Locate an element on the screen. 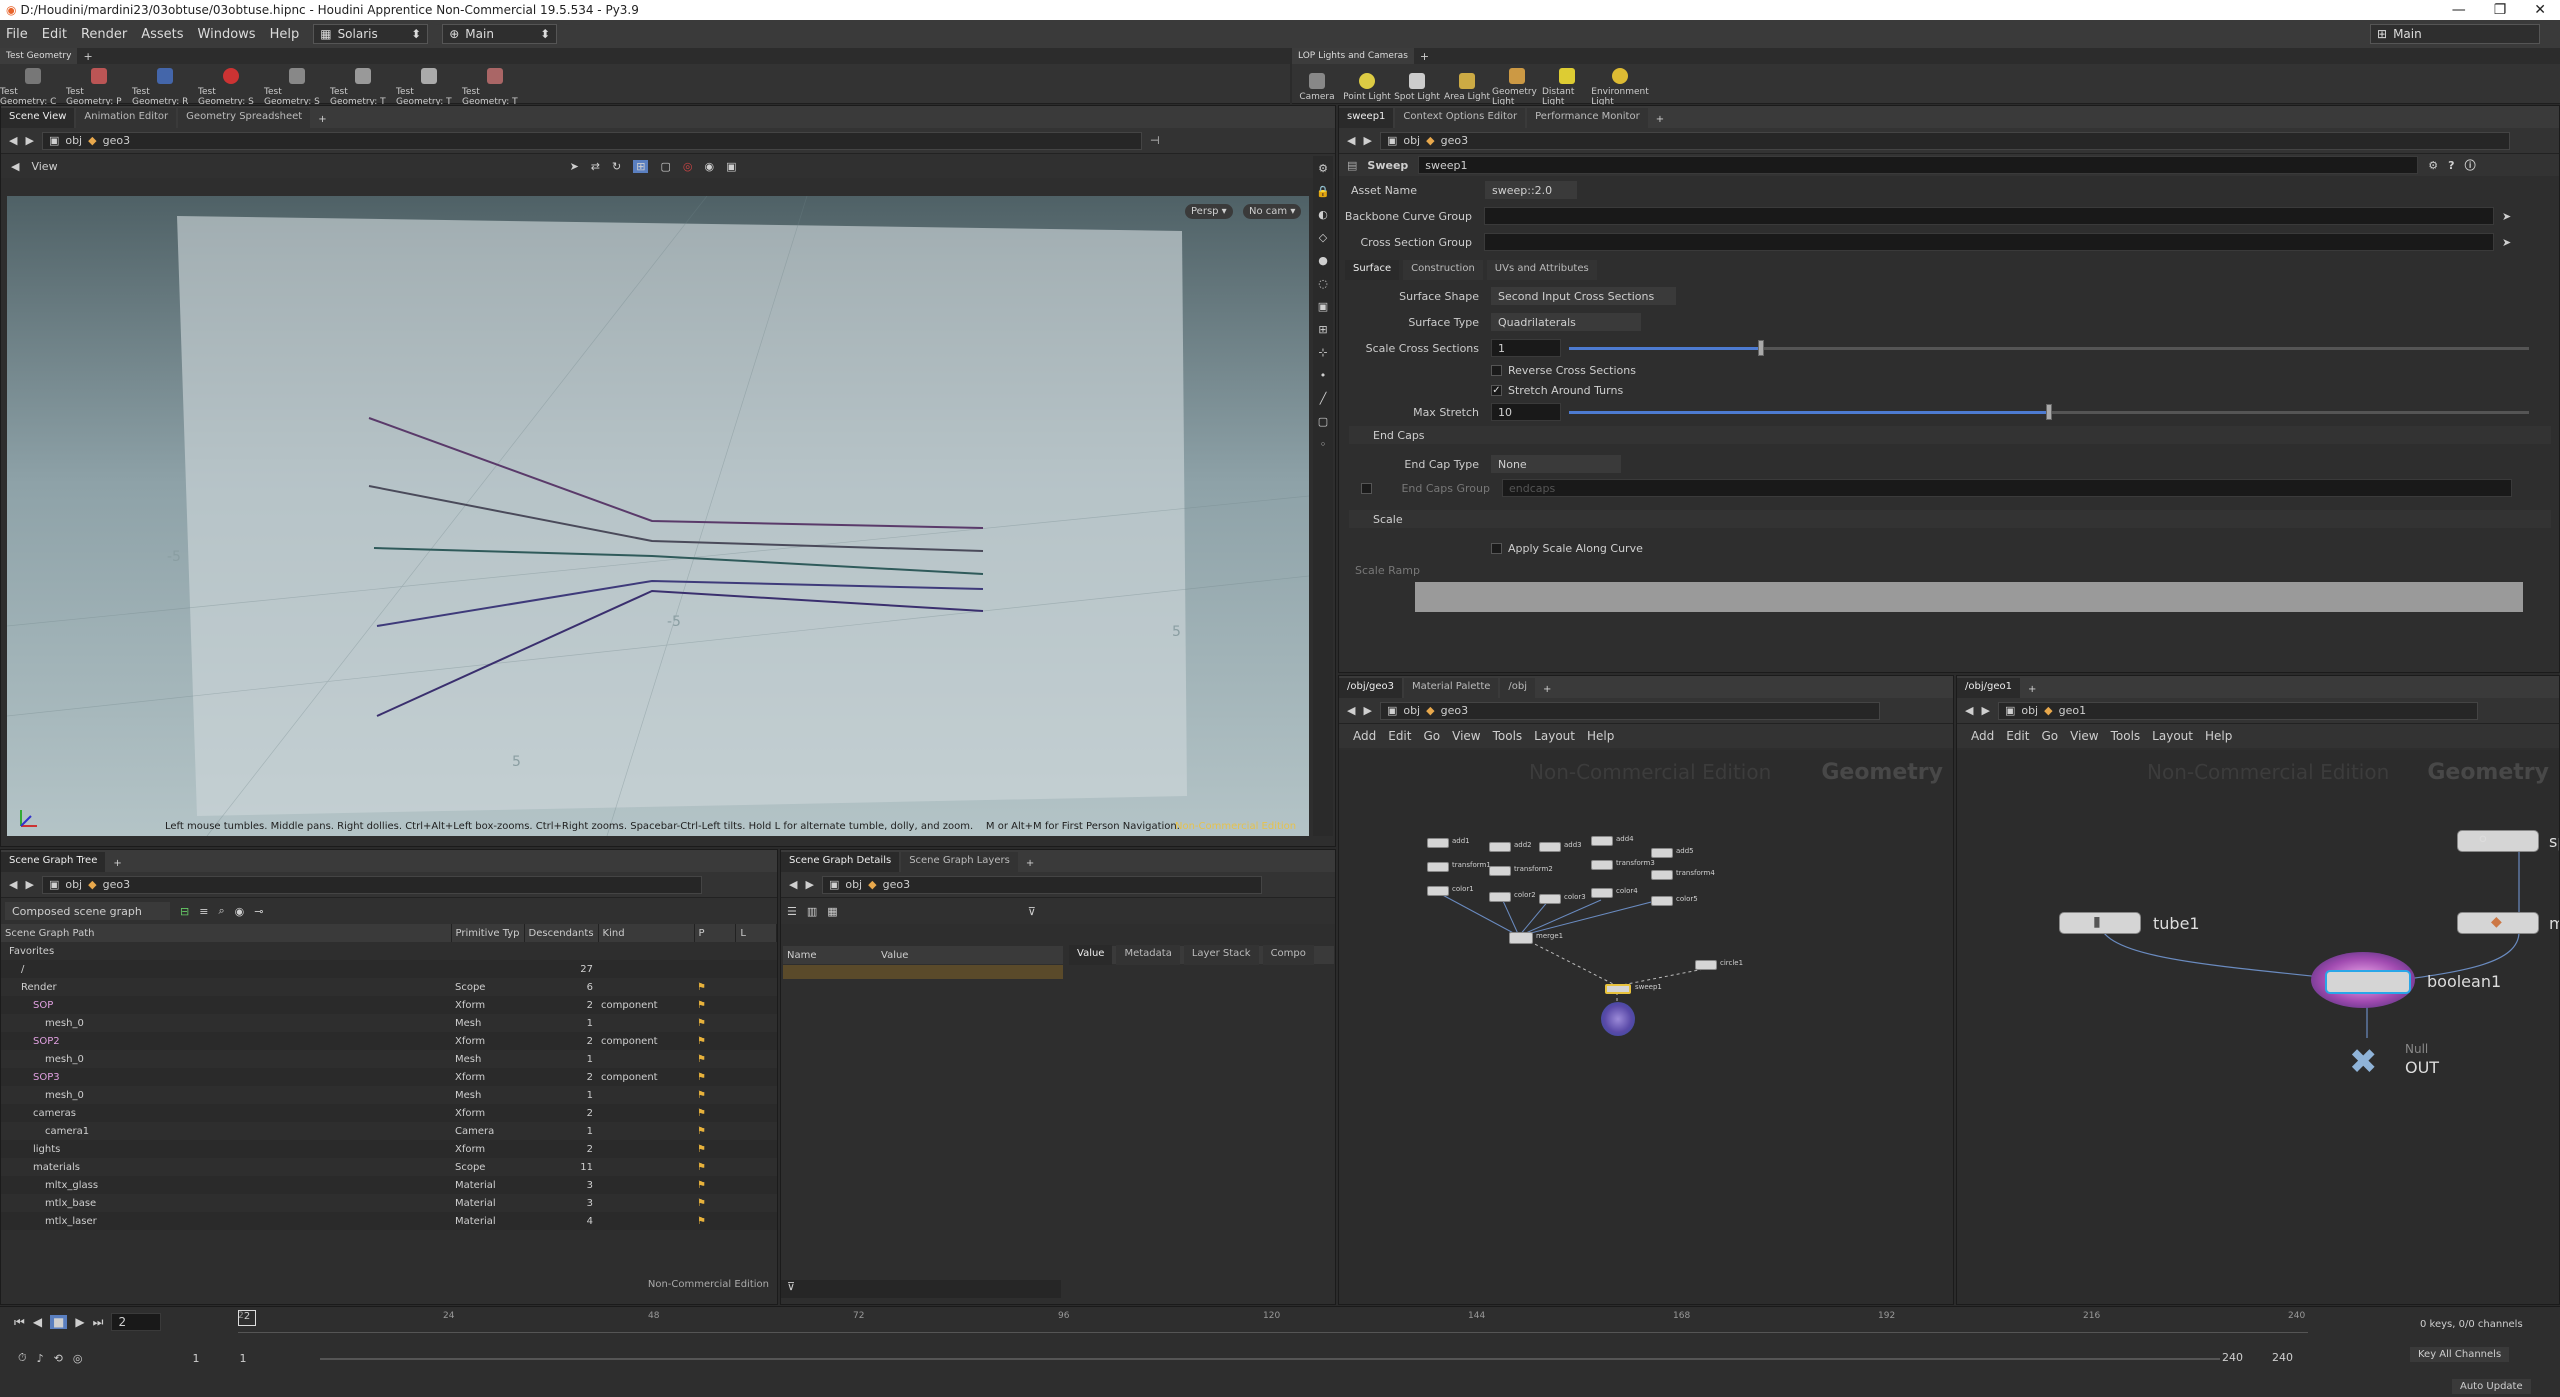 This screenshot has width=2560, height=1397. table-row: mesh_0 Mesh 1 ⚑ is located at coordinates (389, 1095).